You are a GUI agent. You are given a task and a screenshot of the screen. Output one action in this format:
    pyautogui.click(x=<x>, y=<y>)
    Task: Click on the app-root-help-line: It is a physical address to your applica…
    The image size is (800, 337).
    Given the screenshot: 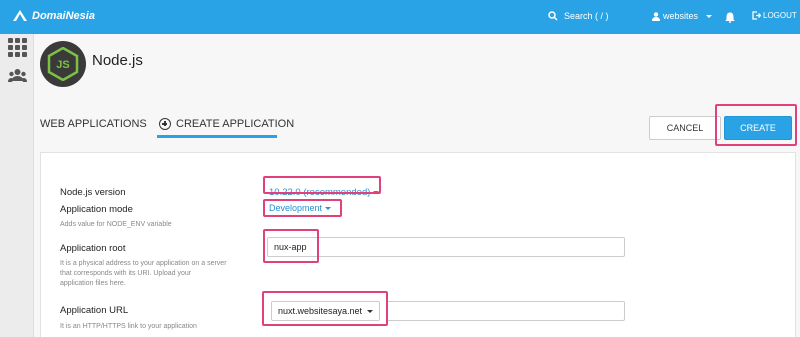 What is the action you would take?
    pyautogui.click(x=143, y=263)
    